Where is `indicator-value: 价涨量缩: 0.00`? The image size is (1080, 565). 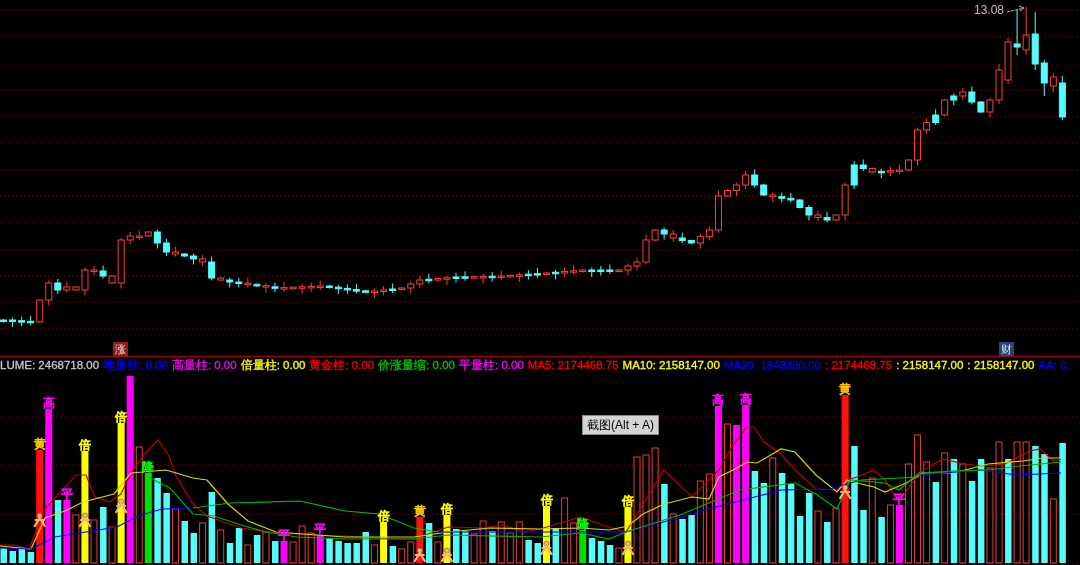 indicator-value: 价涨量缩: 0.00 is located at coordinates (416, 365).